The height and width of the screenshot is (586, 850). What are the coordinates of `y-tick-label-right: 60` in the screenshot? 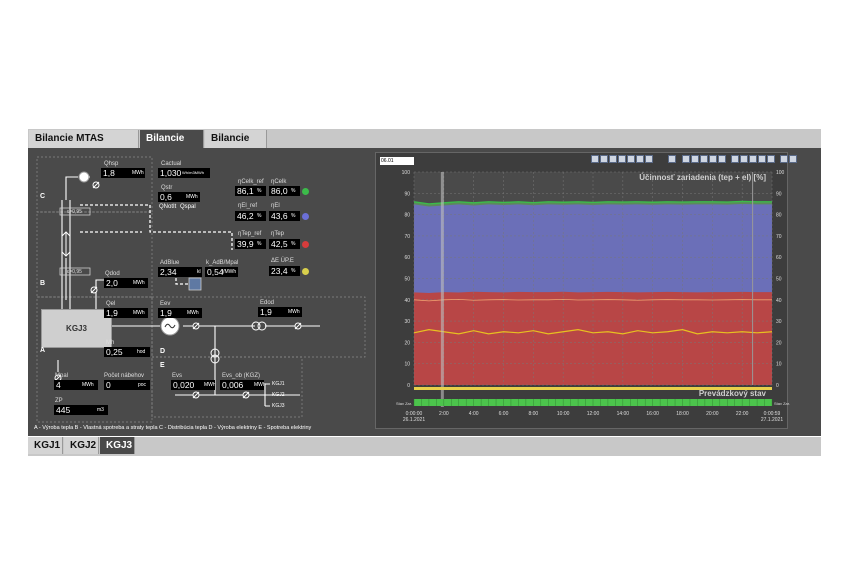 It's located at (779, 258).